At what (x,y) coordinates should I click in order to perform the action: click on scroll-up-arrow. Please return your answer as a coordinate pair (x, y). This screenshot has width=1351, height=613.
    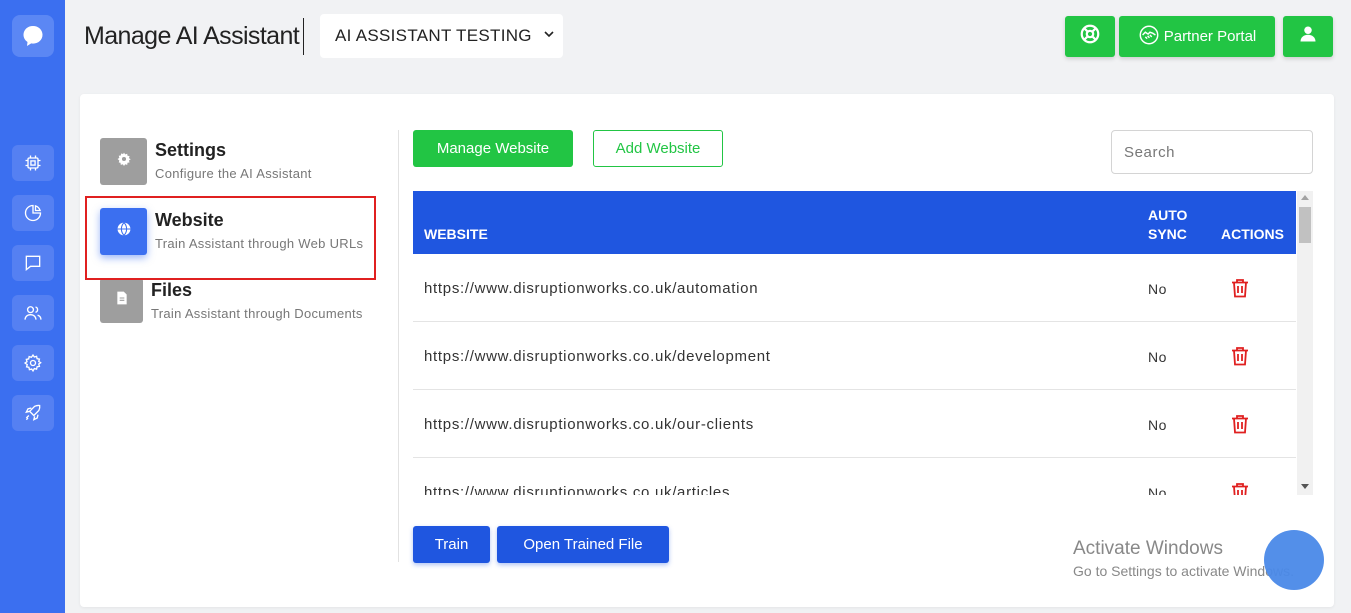
    Looking at the image, I should click on (1305, 197).